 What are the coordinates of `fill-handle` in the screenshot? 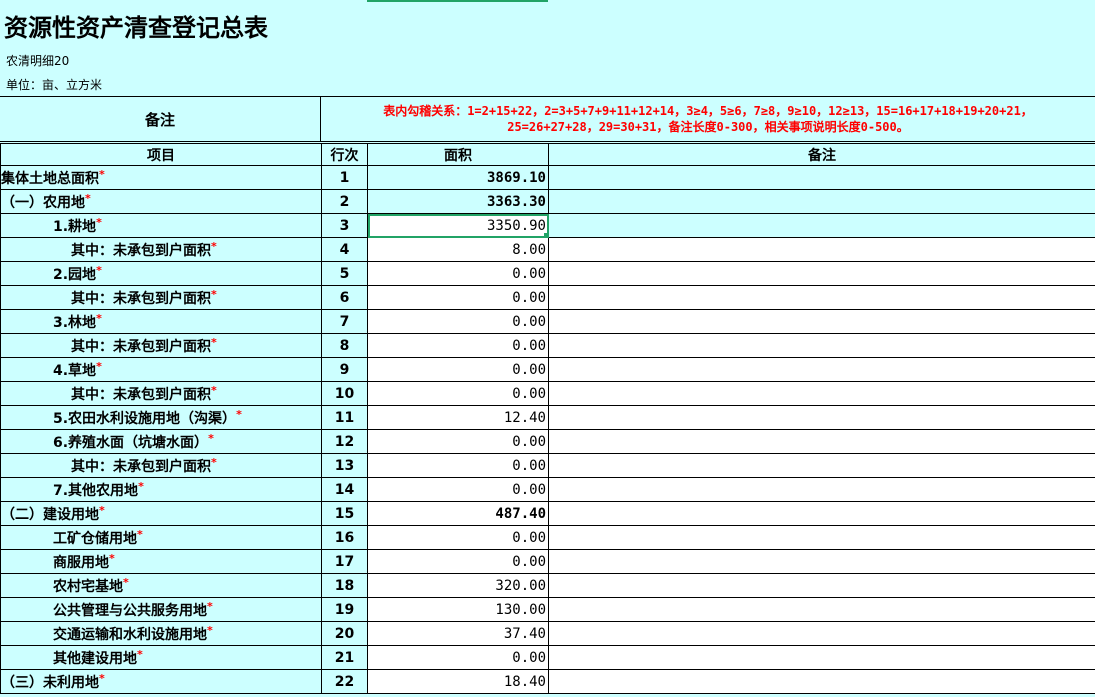 It's located at (546, 235).